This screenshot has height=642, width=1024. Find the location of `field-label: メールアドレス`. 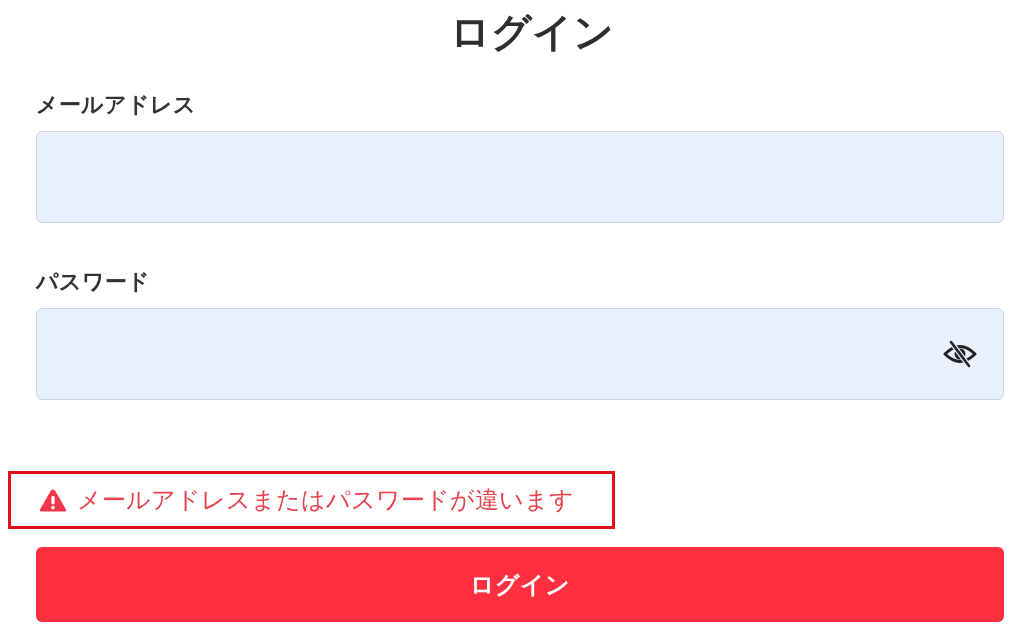

field-label: メールアドレス is located at coordinates (116, 105).